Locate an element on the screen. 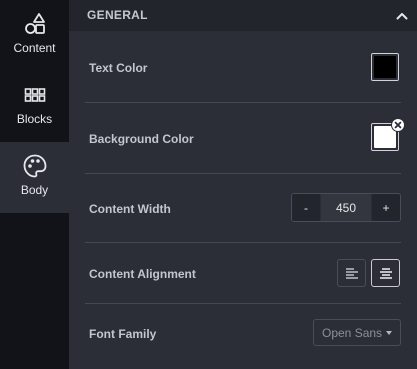 The width and height of the screenshot is (417, 369). font-family-value: Open Sans is located at coordinates (352, 332).